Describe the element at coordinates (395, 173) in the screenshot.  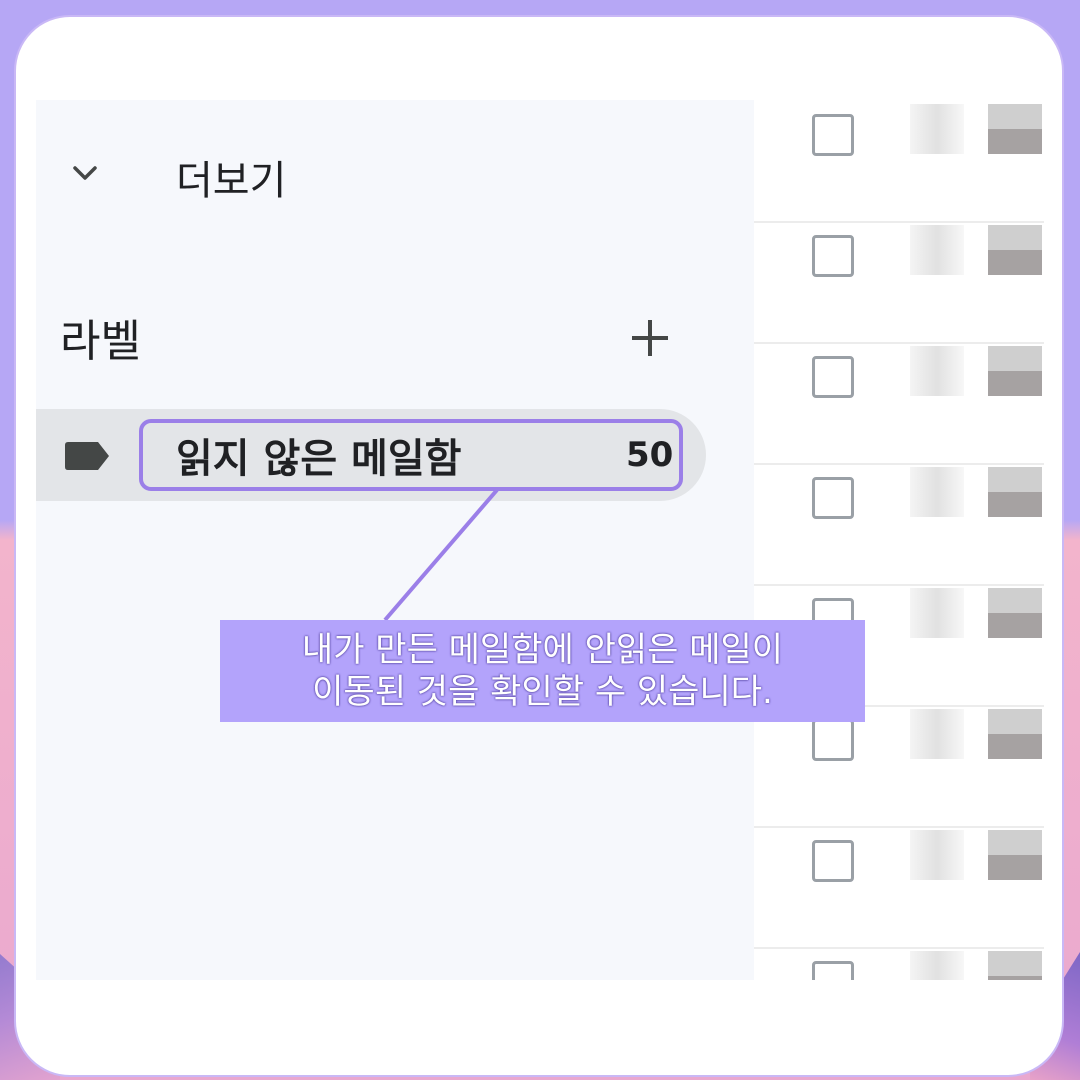
I see `more-toggle: 더보기` at that location.